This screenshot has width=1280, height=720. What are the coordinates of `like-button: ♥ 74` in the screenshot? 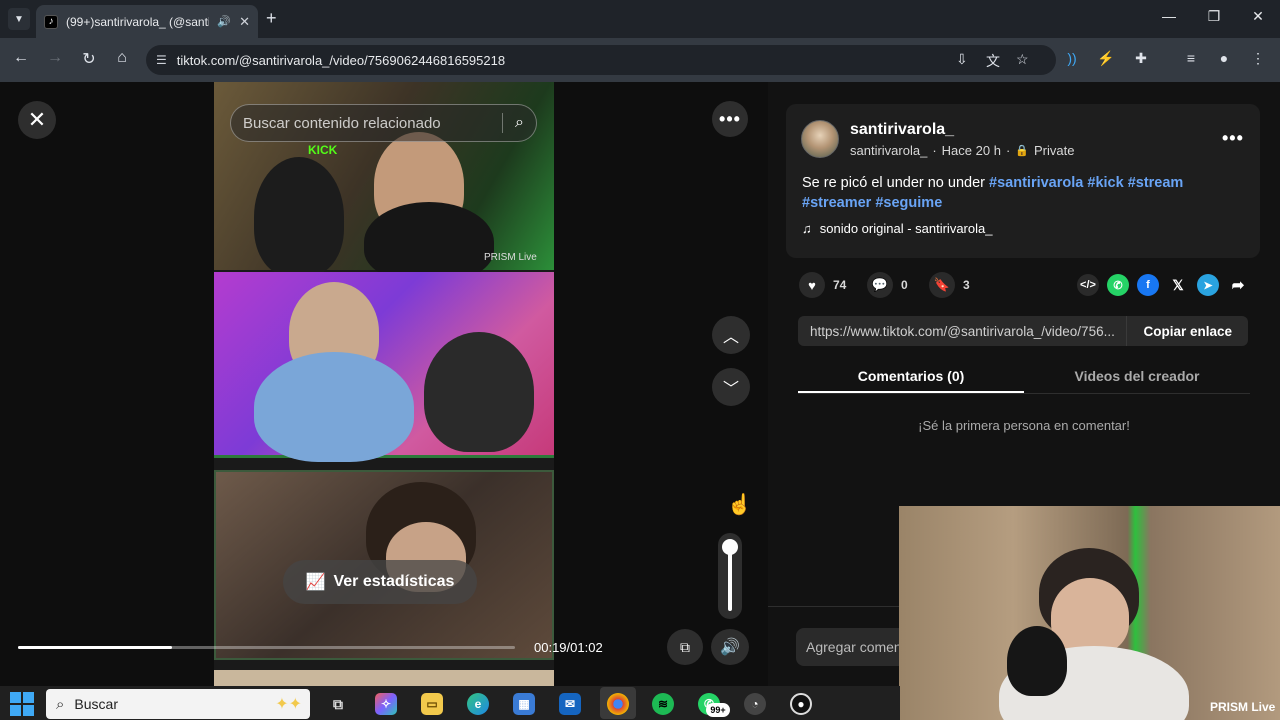 It's located at (822, 285).